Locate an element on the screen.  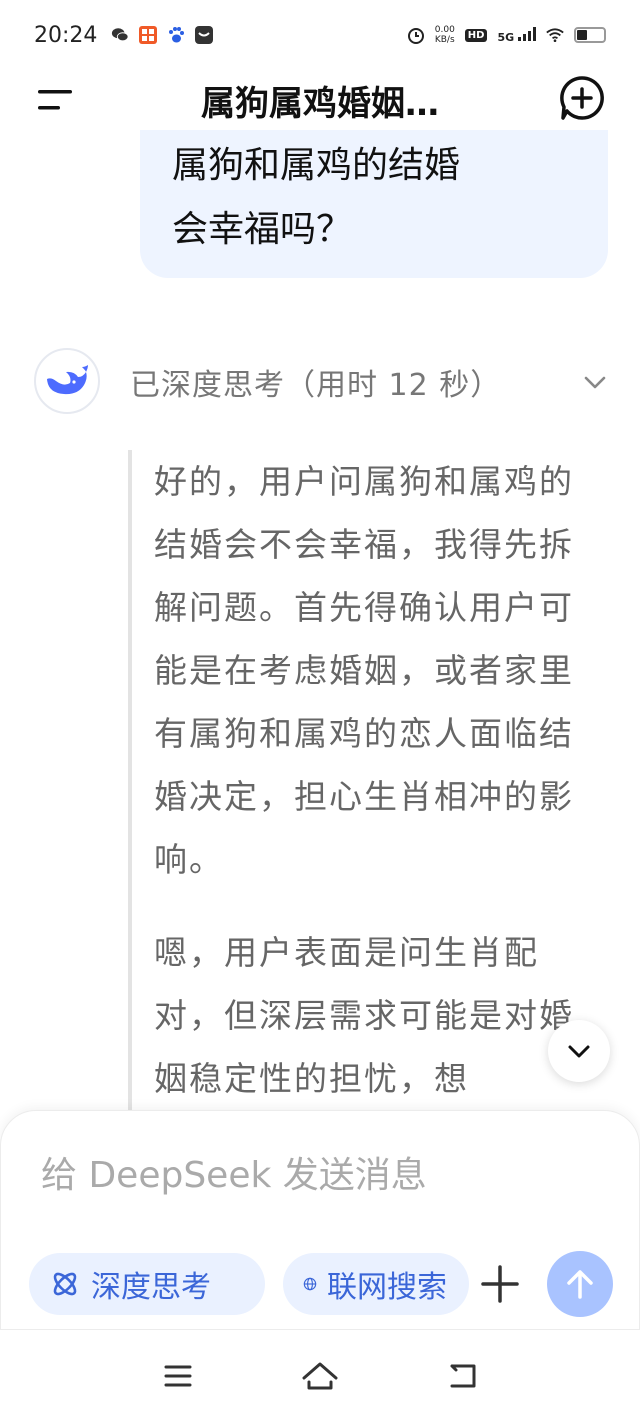
nav-back-button is located at coordinates (462, 1376).